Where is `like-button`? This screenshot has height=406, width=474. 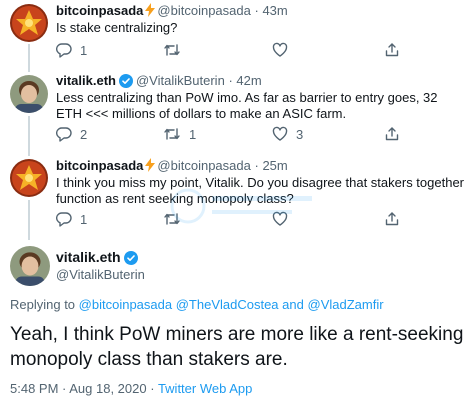
like-button is located at coordinates (284, 50).